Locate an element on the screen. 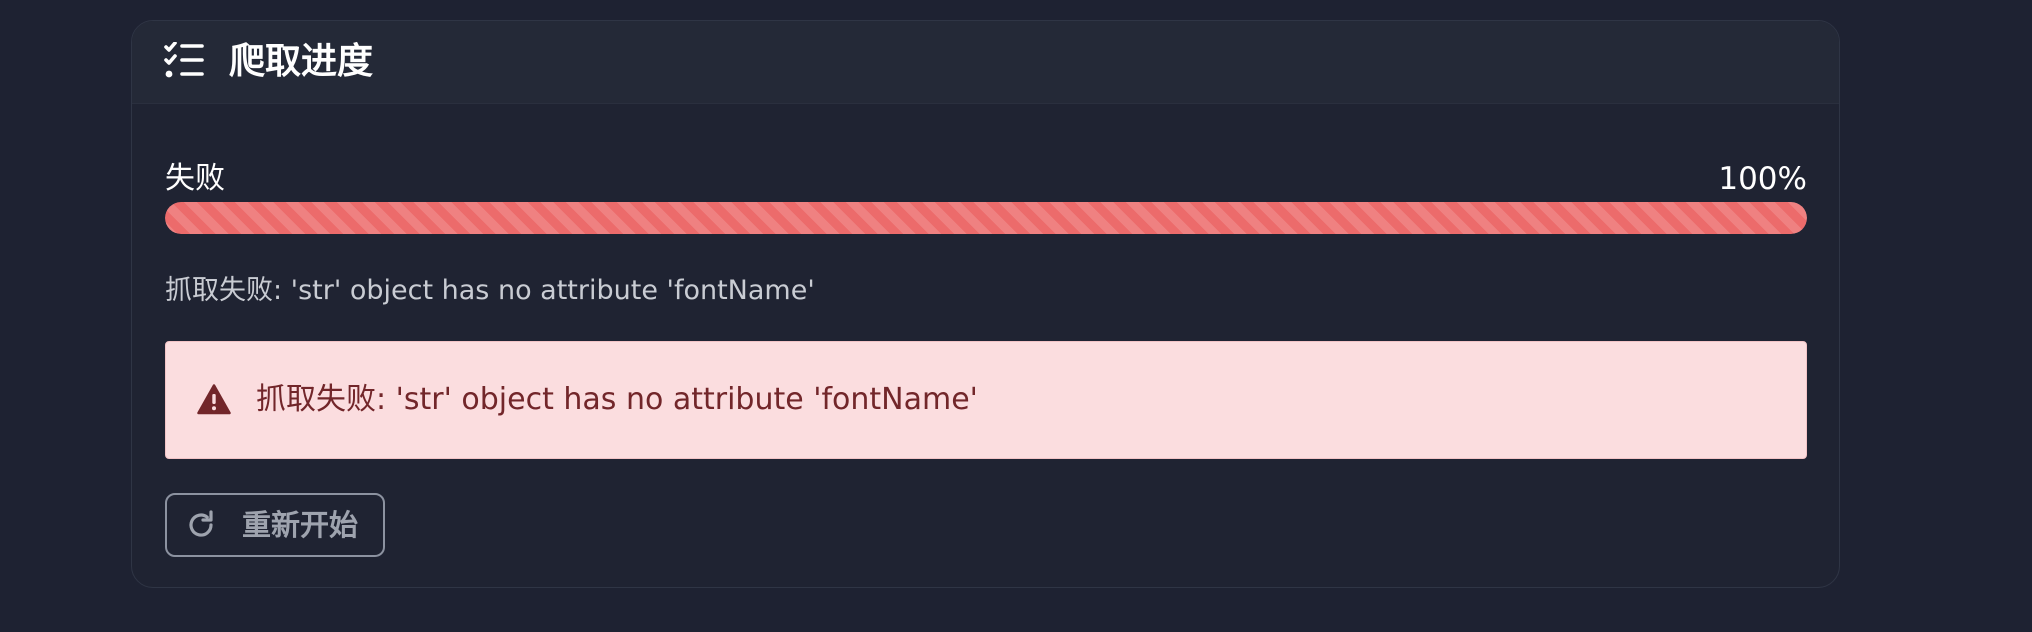  restart-button-label: 重新开始 is located at coordinates (300, 525).